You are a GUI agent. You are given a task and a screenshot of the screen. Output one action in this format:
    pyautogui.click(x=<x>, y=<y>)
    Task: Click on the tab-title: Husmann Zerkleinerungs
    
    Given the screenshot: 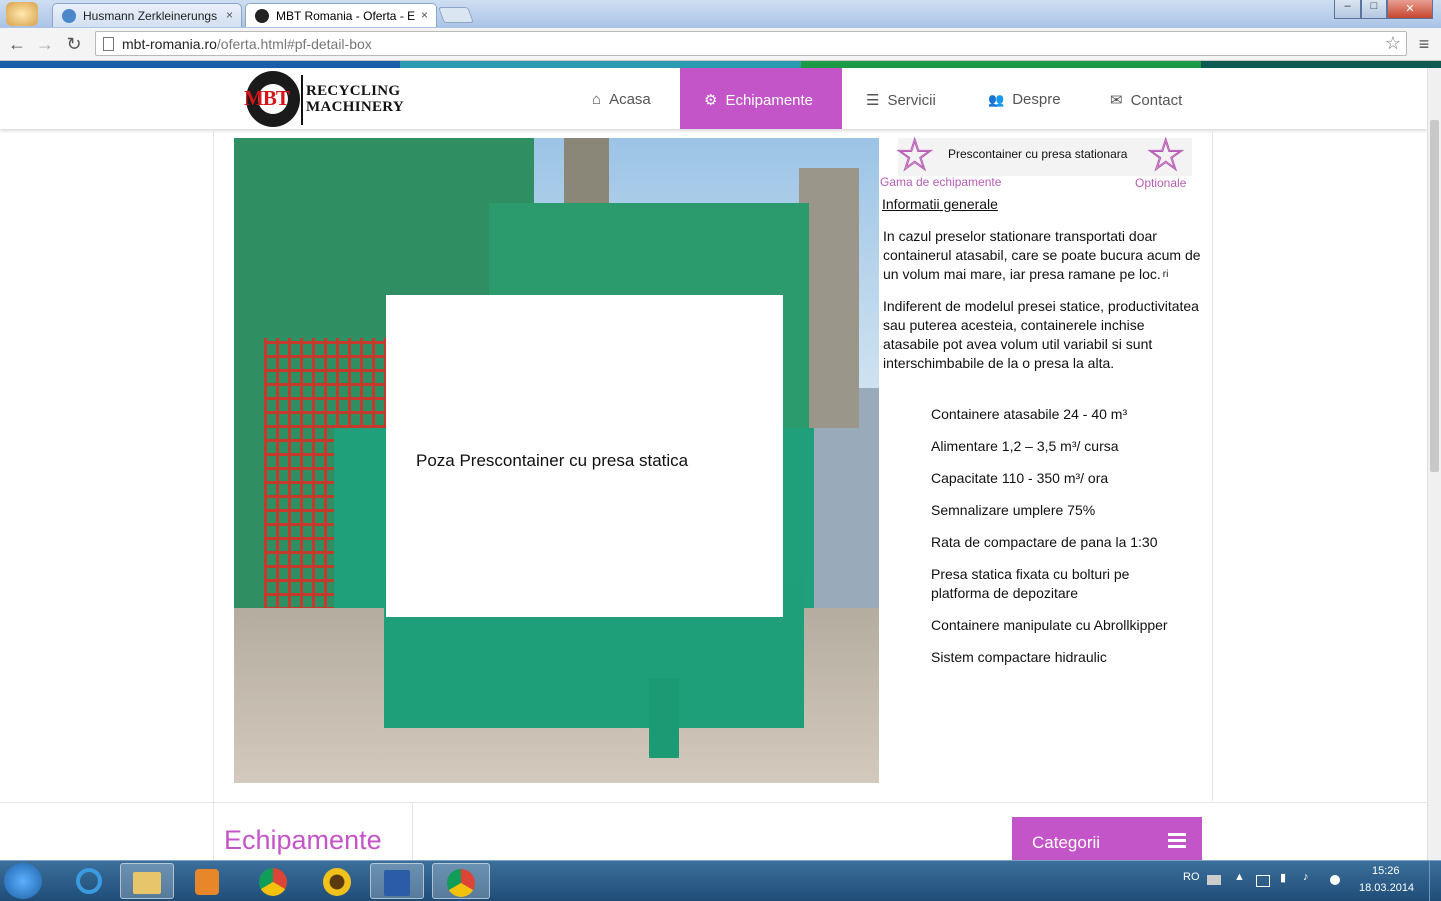 What is the action you would take?
    pyautogui.click(x=150, y=16)
    